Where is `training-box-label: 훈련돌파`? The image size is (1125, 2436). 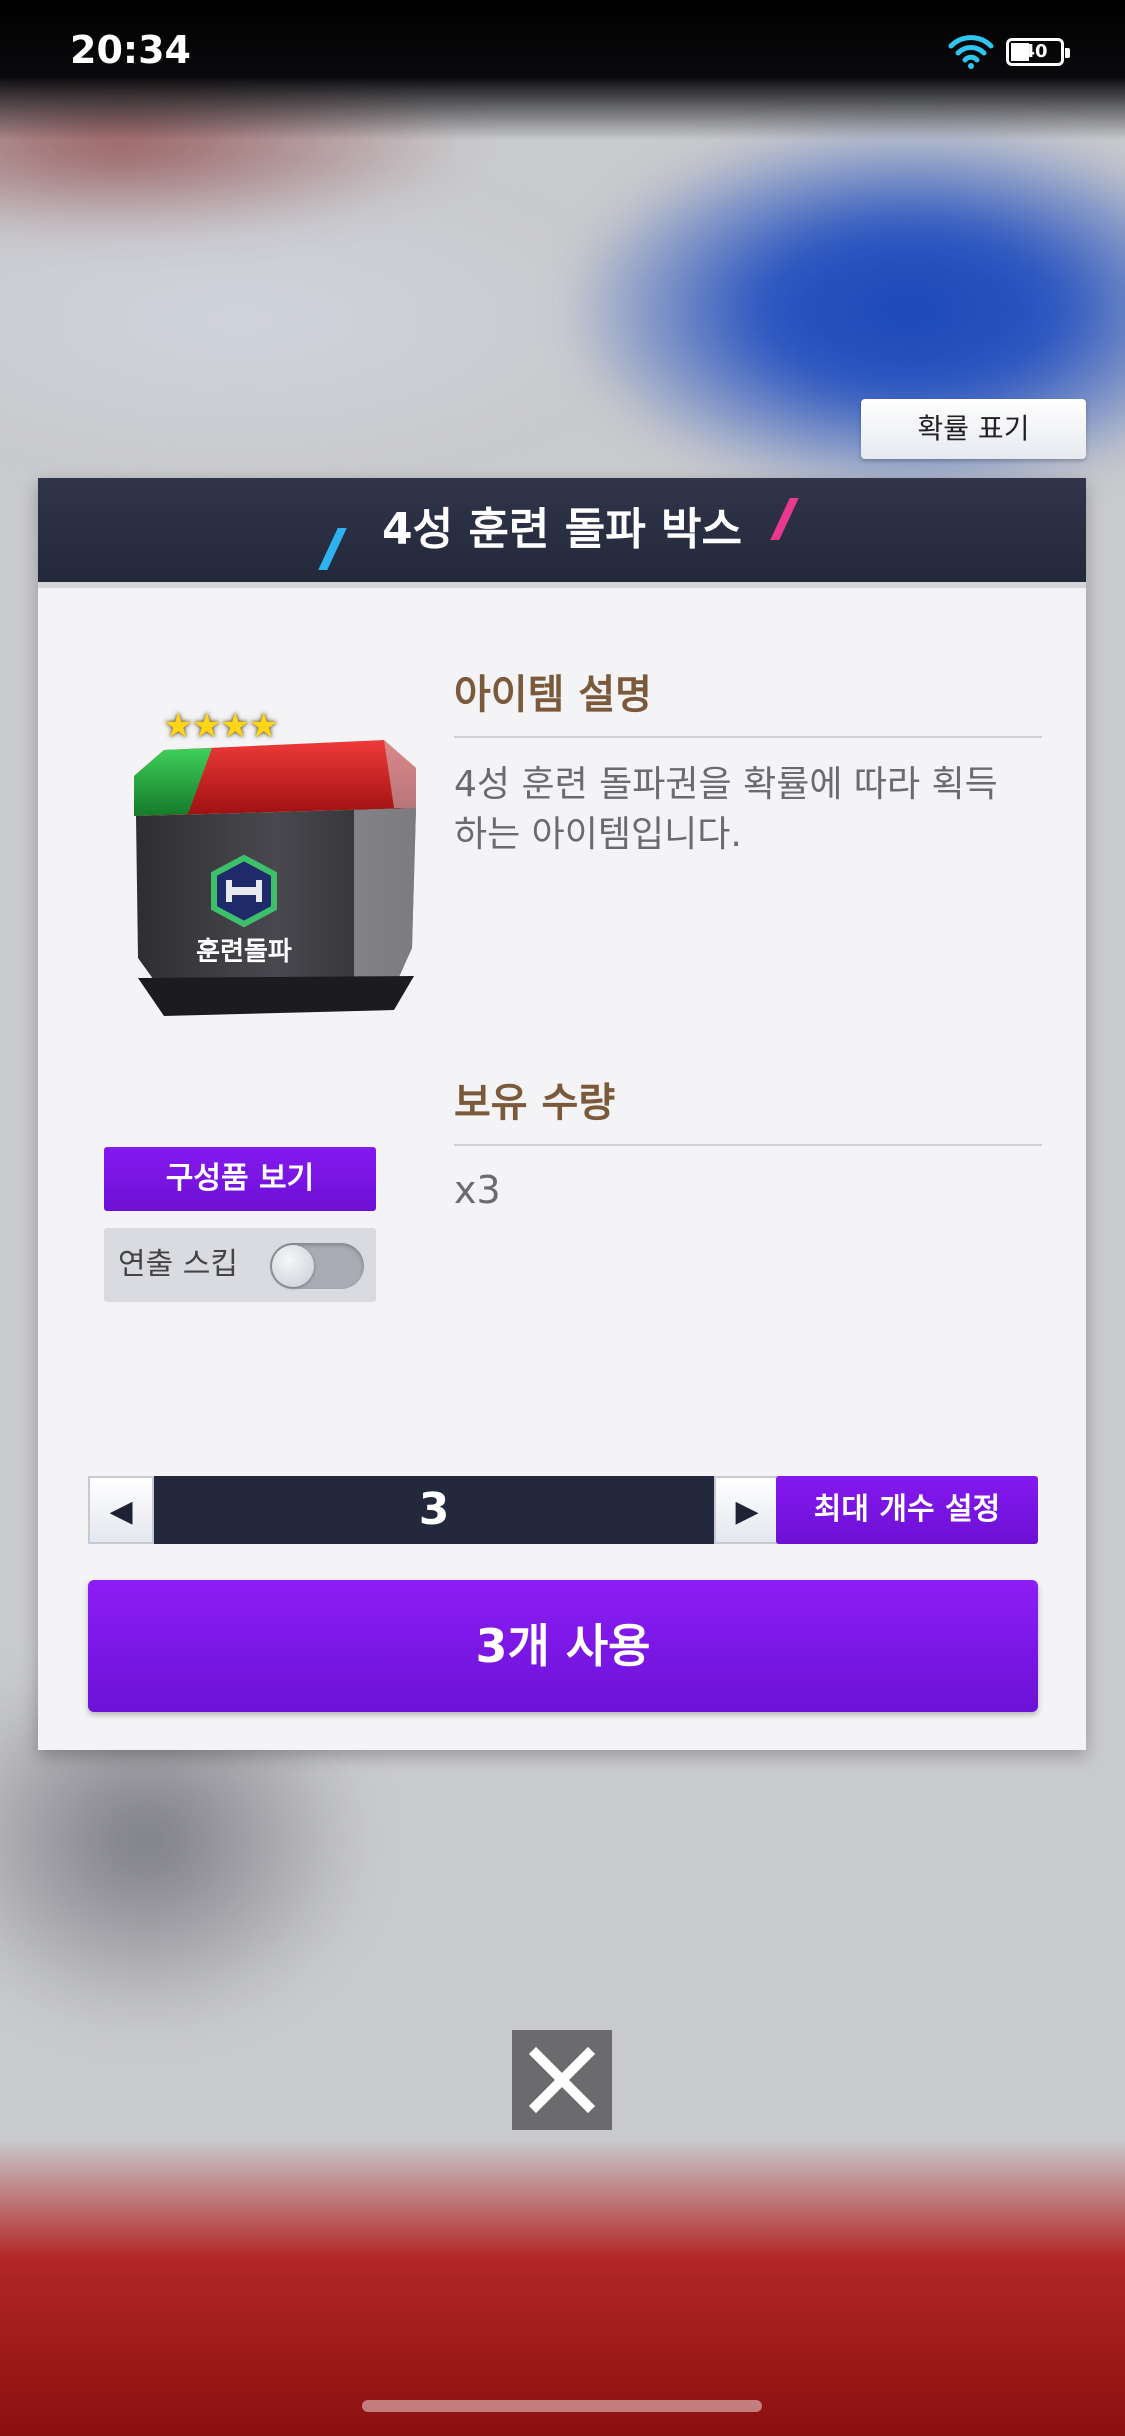
training-box-label: 훈련돌파 is located at coordinates (244, 952).